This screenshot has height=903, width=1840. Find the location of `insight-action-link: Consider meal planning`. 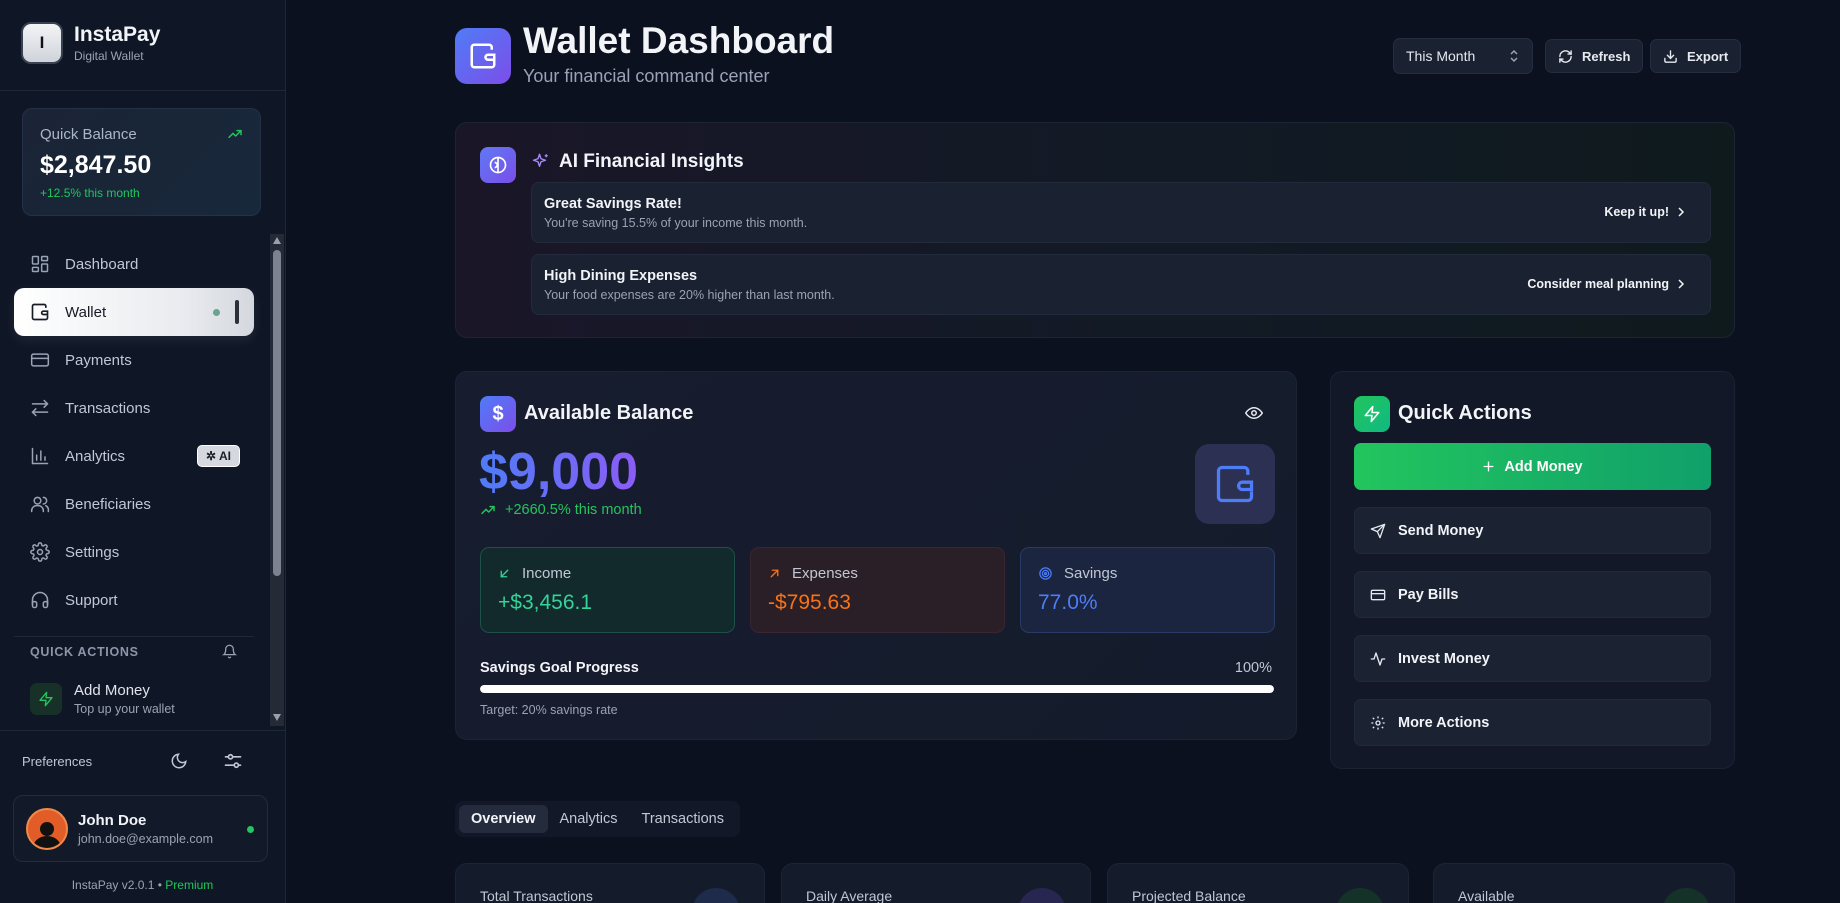

insight-action-link: Consider meal planning is located at coordinates (1606, 284).